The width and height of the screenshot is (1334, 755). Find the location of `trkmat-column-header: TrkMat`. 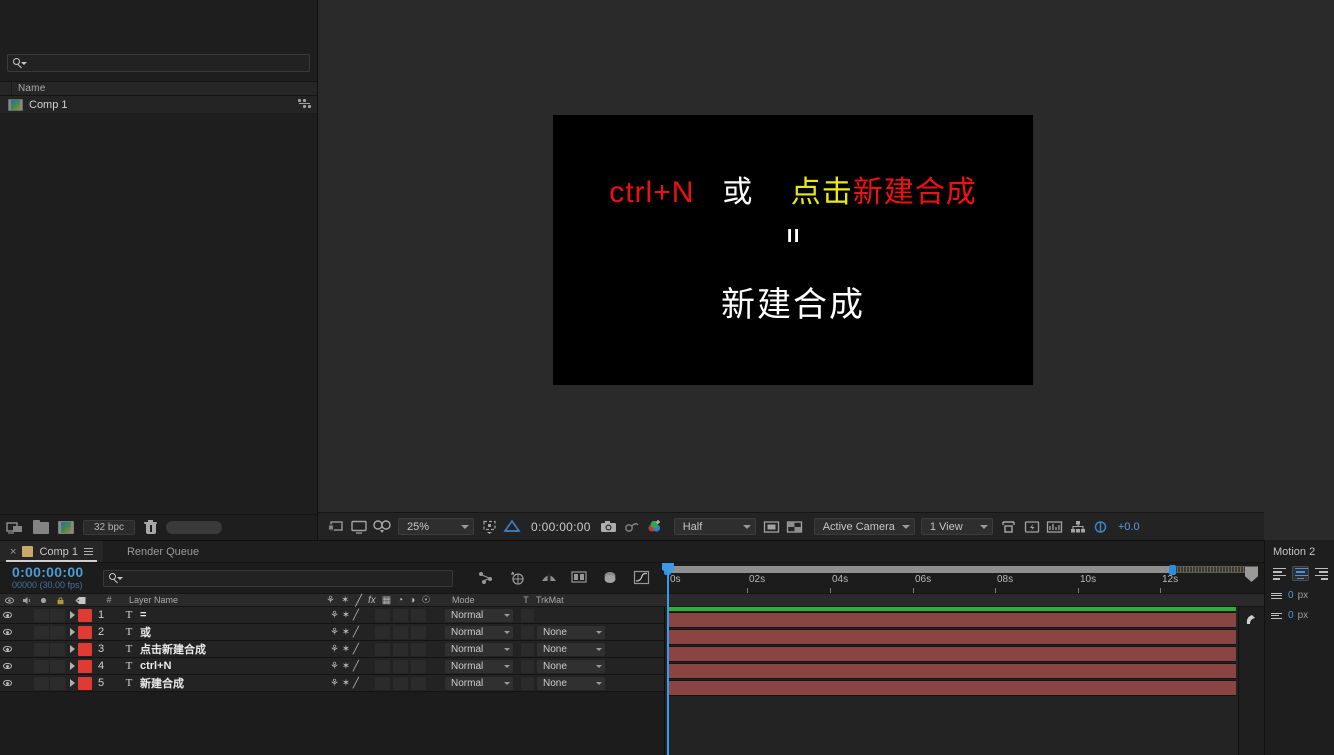

trkmat-column-header: TrkMat is located at coordinates (566, 600).